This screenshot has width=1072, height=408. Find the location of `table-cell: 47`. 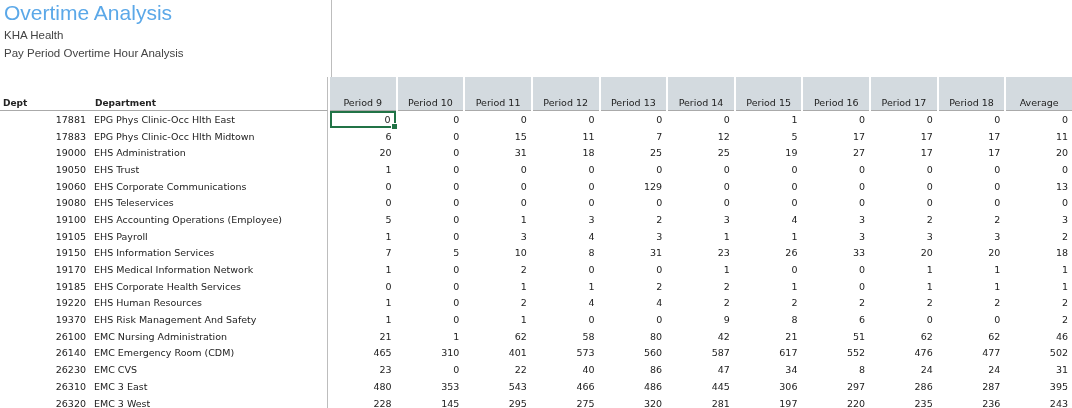

table-cell: 47 is located at coordinates (701, 369).